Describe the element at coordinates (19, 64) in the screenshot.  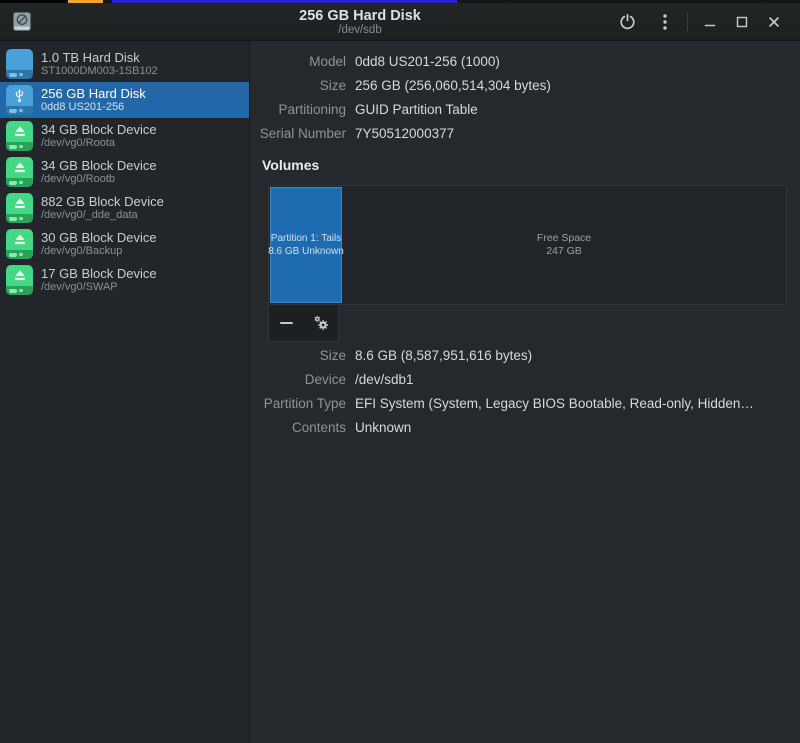
I see `hard-disk-icon` at that location.